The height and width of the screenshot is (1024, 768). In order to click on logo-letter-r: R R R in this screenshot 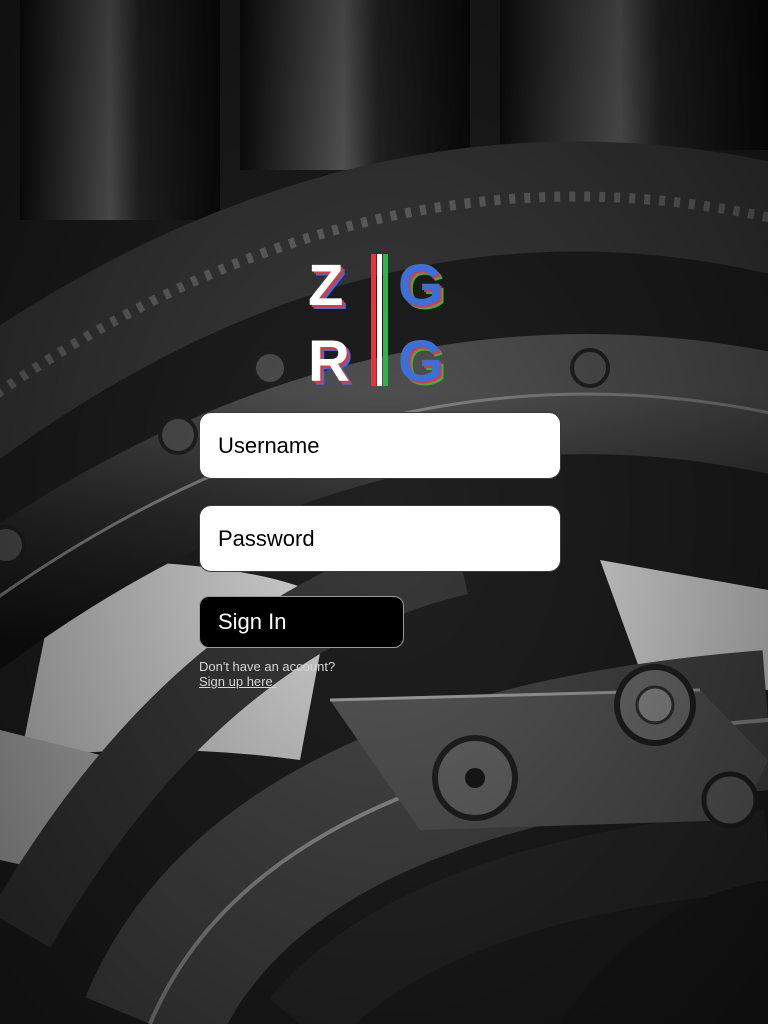, I will do `click(331, 359)`.